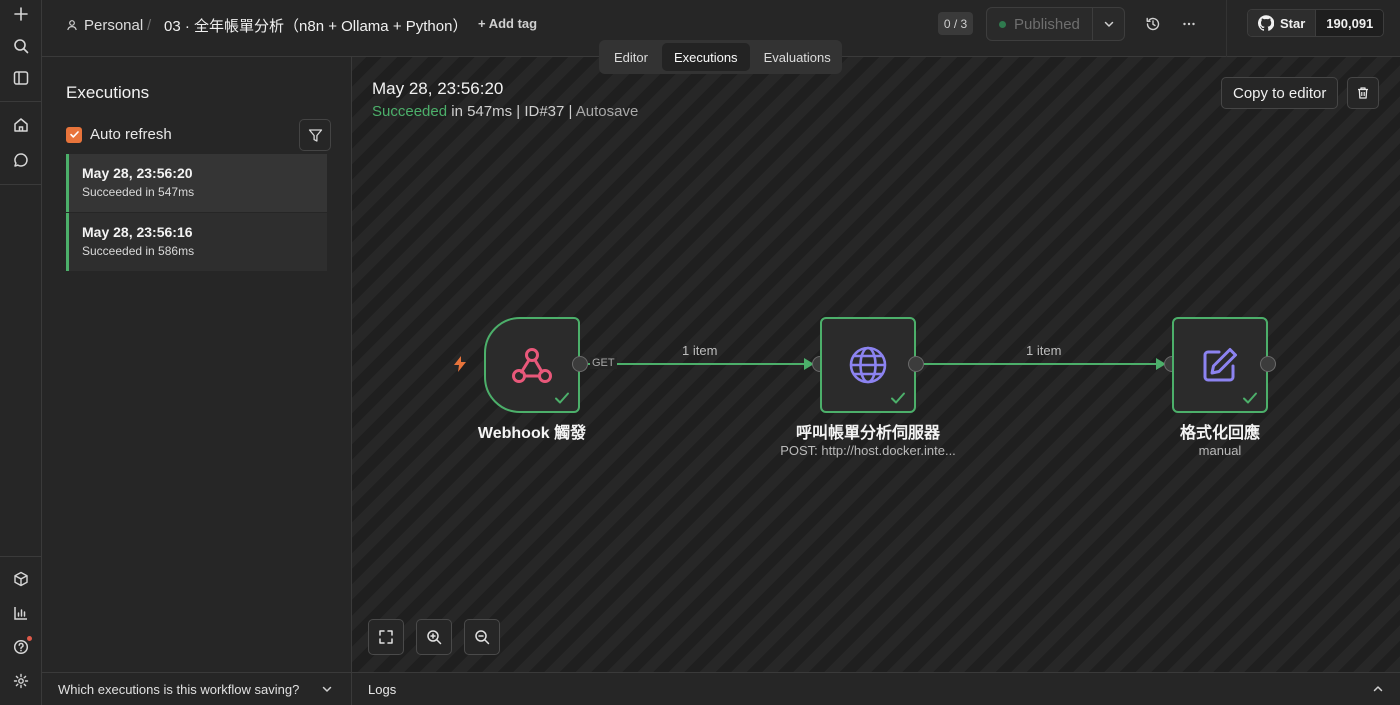 The width and height of the screenshot is (1400, 705). Describe the element at coordinates (131, 134) in the screenshot. I see `auto-refresh-label: Auto refresh` at that location.